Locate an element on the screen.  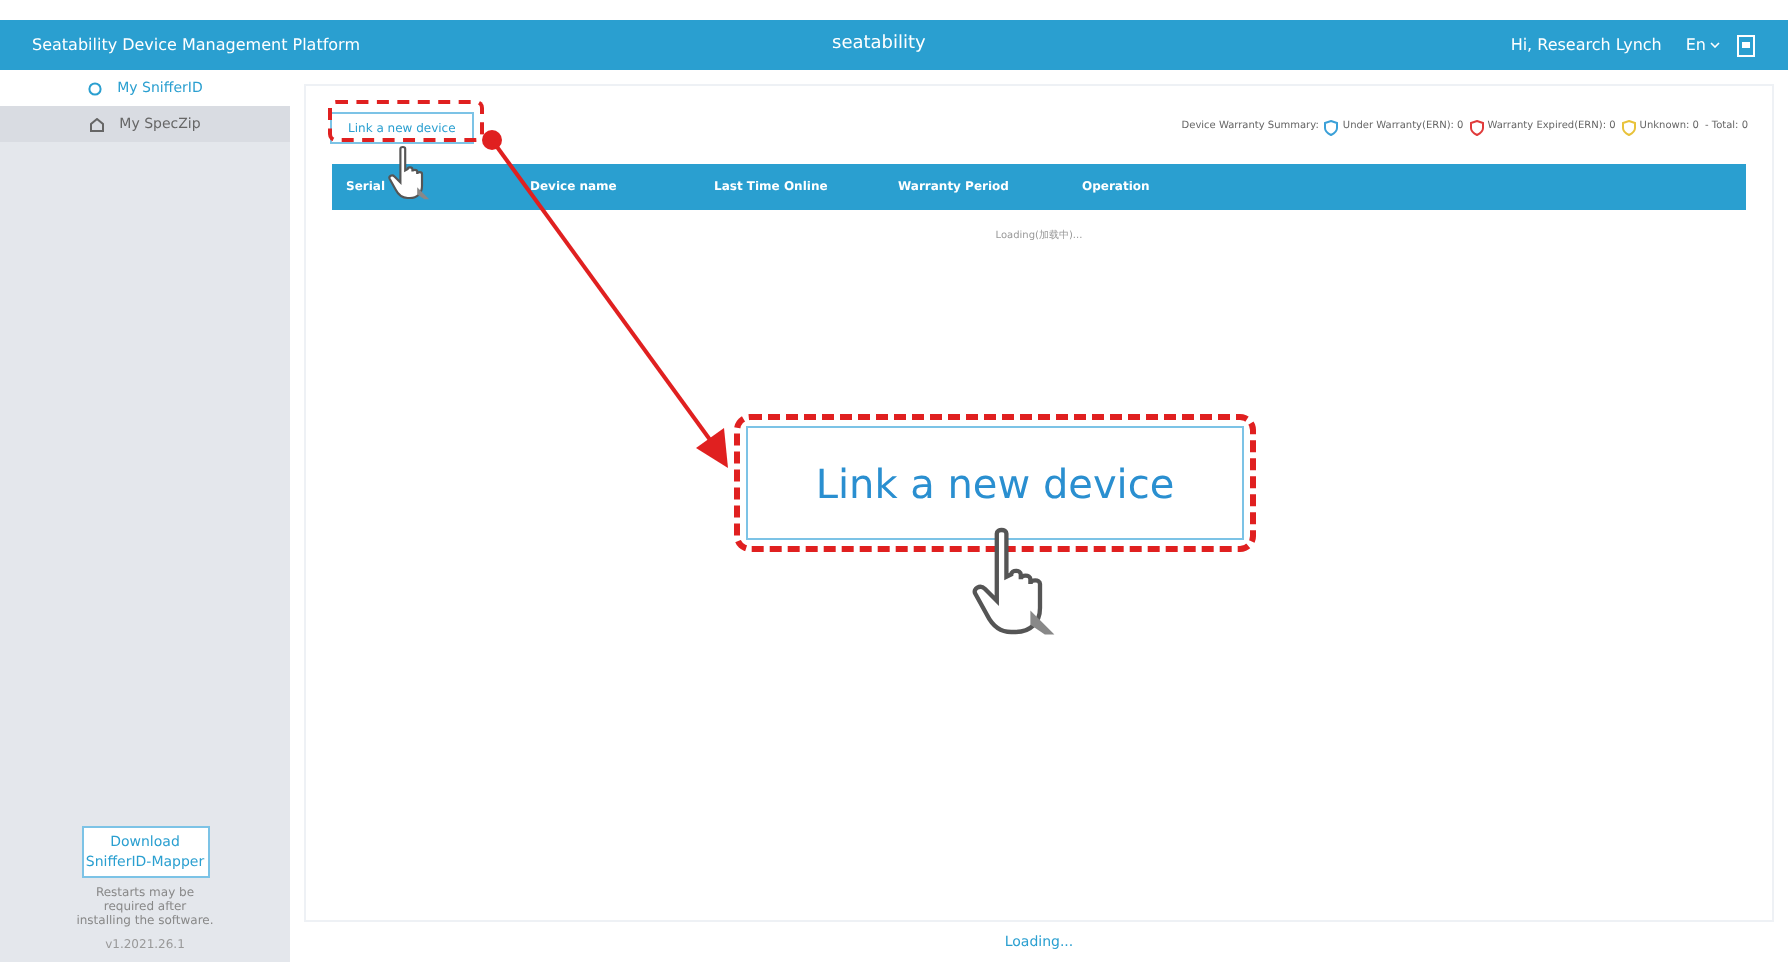
house-icon is located at coordinates (96, 124).